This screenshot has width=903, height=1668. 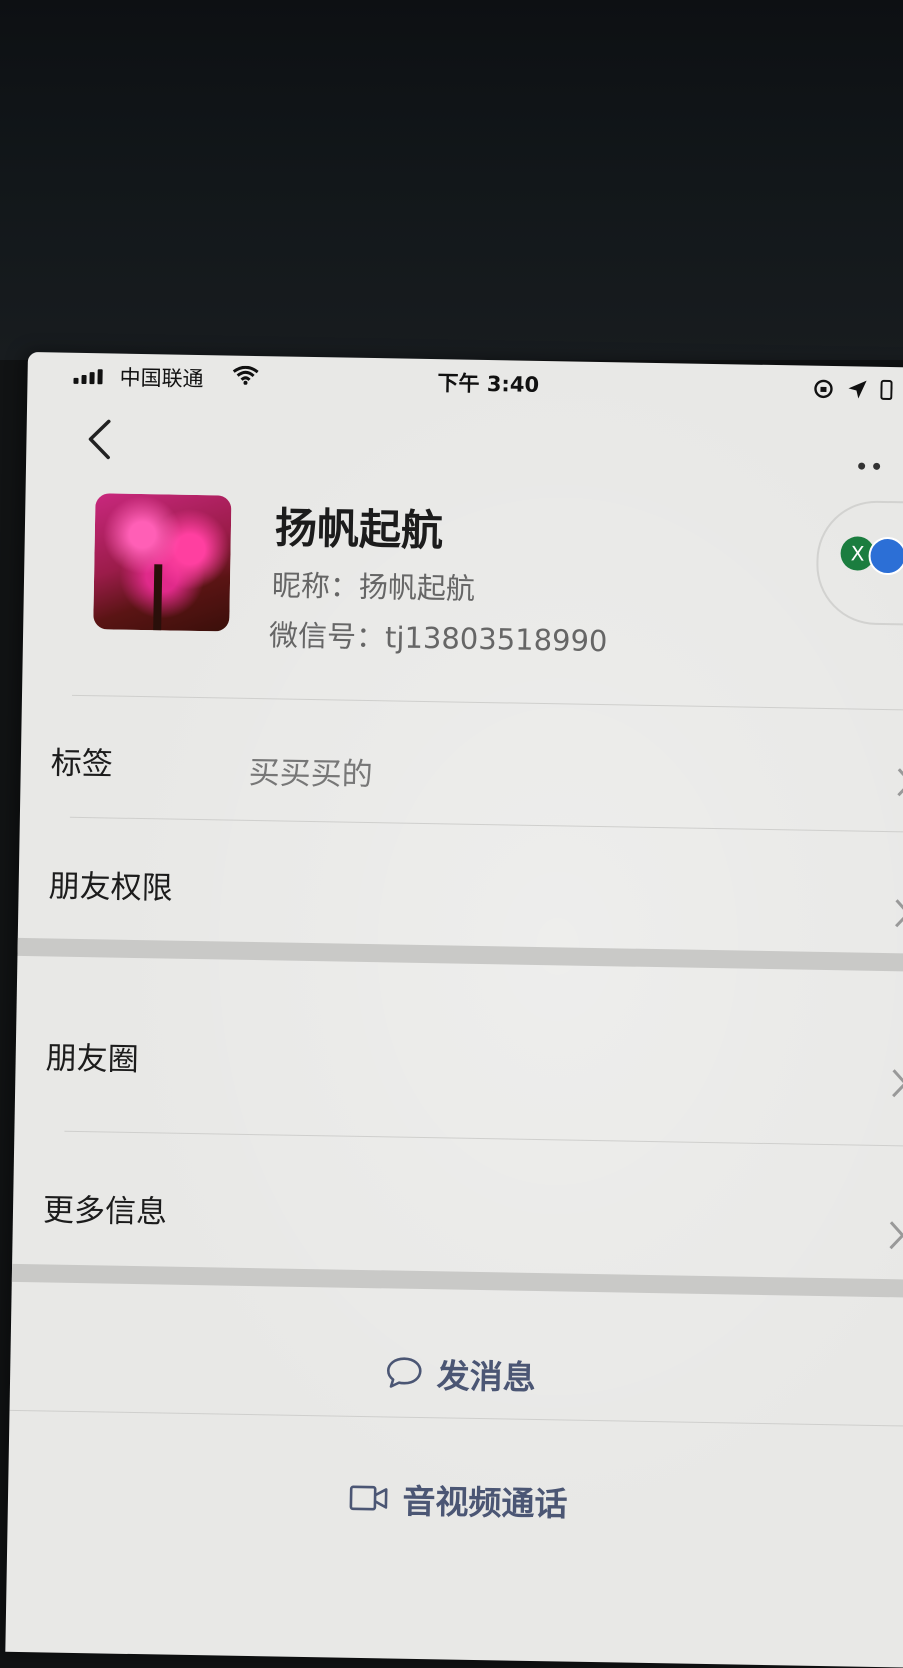 What do you see at coordinates (92, 1059) in the screenshot?
I see `moments-label: 朋友圈` at bounding box center [92, 1059].